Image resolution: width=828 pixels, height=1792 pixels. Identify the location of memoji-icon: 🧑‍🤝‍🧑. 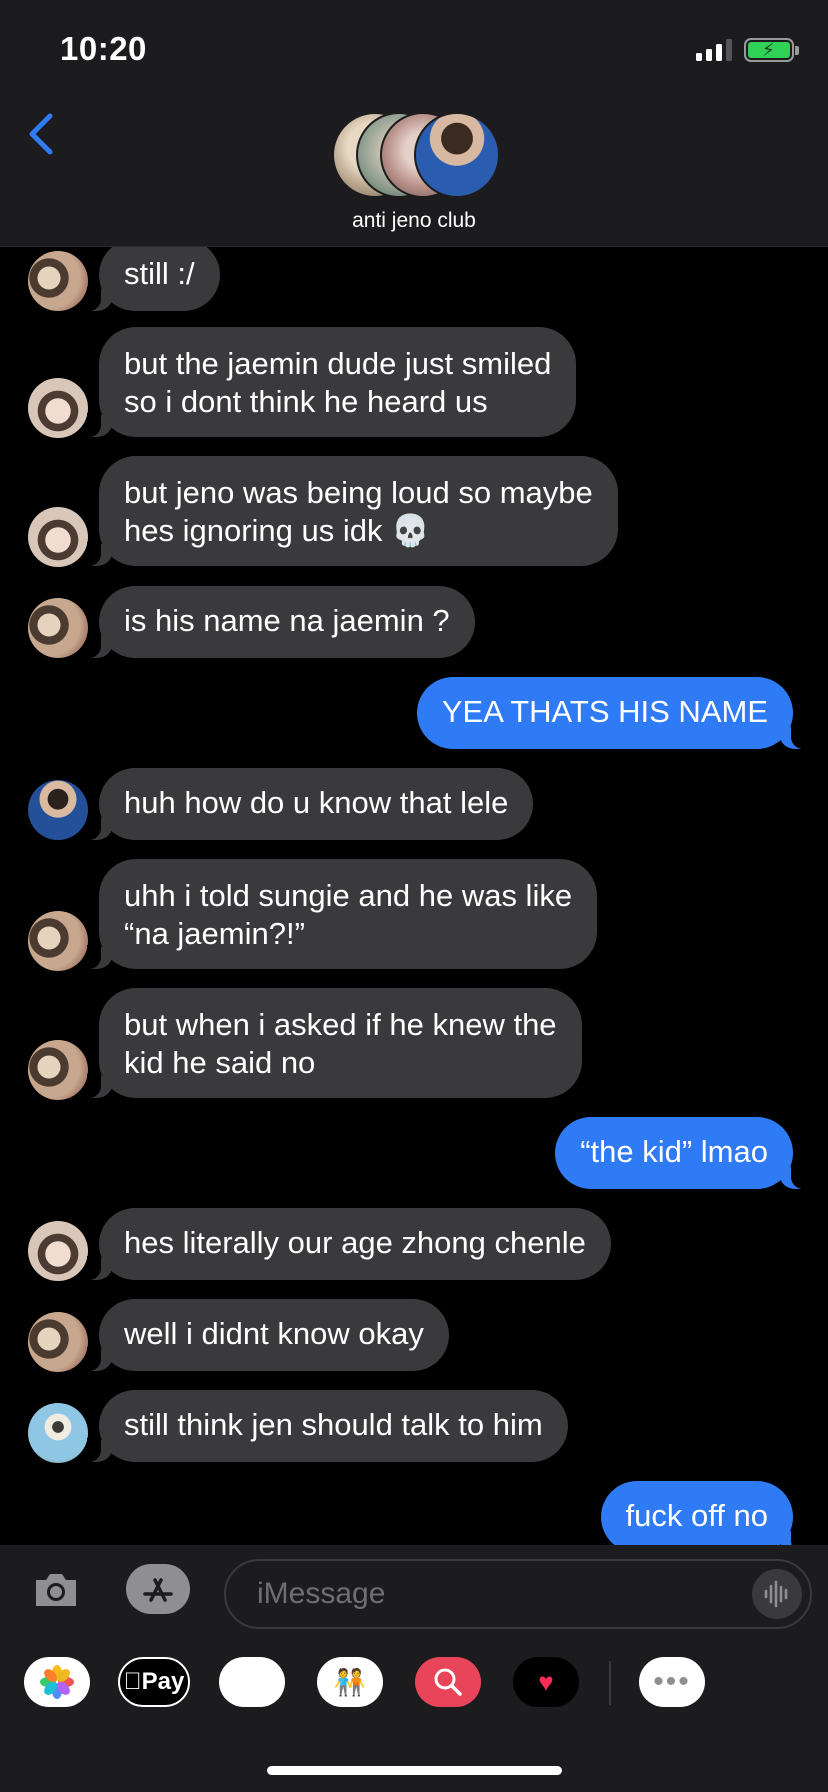
(350, 1682).